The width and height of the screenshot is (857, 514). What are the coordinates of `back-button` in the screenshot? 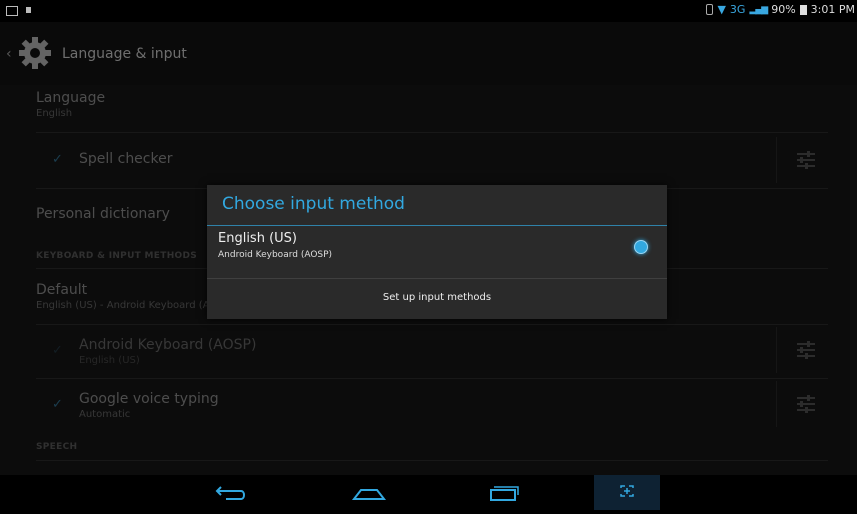 It's located at (231, 492).